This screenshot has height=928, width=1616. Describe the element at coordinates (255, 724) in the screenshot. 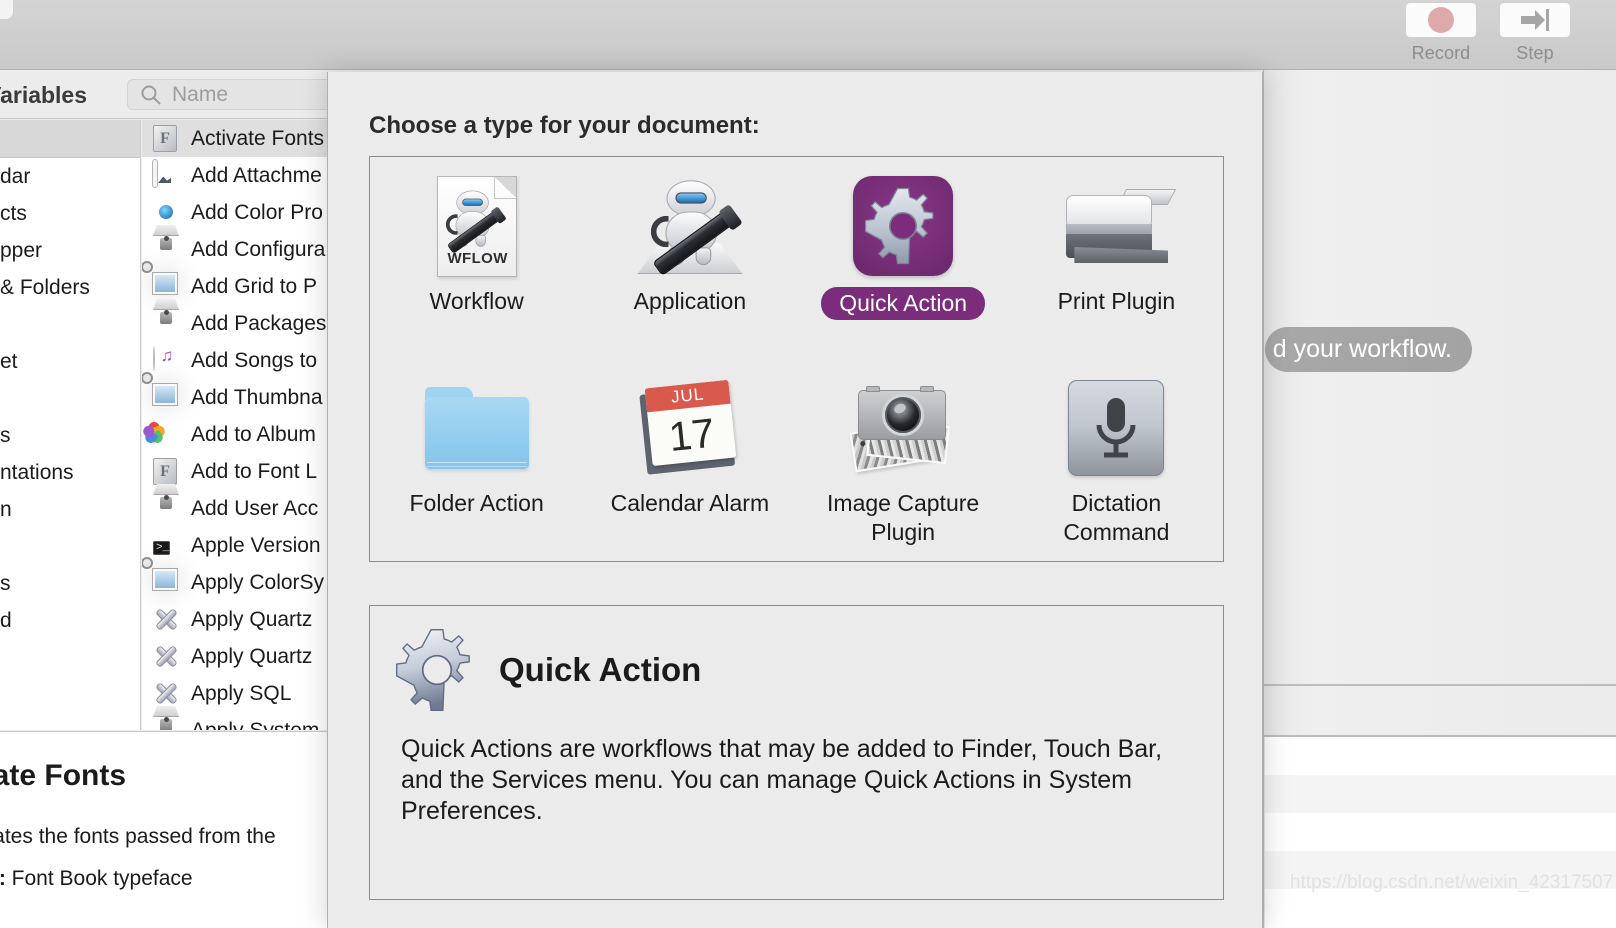

I see `list-item-label: Apply System` at that location.